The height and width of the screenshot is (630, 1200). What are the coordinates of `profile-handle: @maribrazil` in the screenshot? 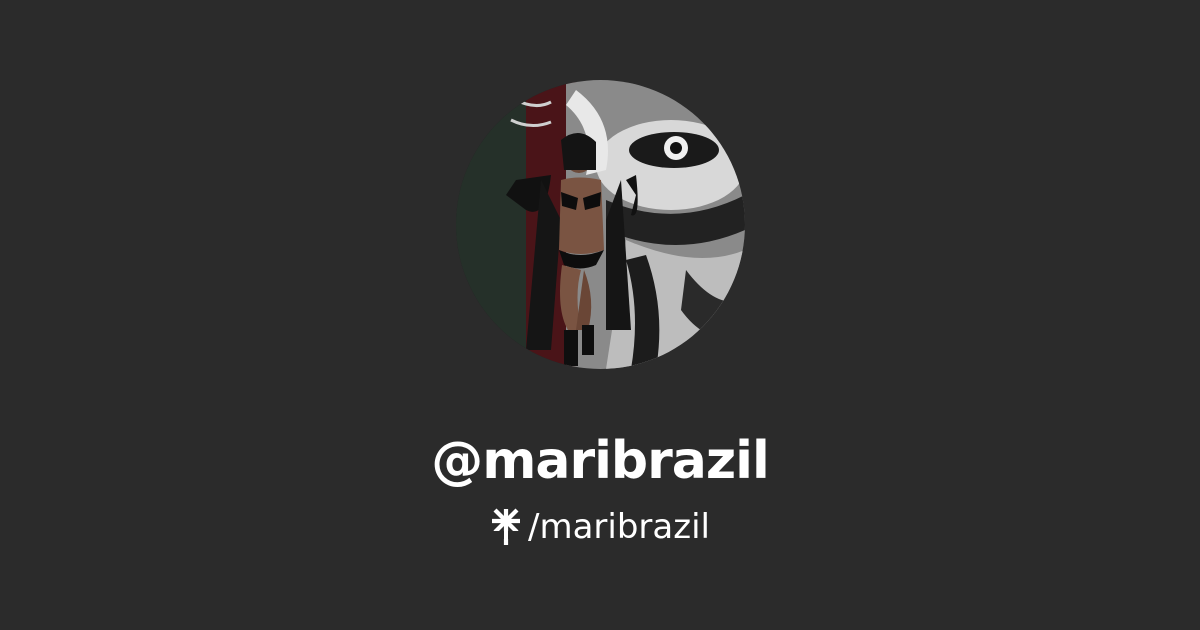 It's located at (600, 461).